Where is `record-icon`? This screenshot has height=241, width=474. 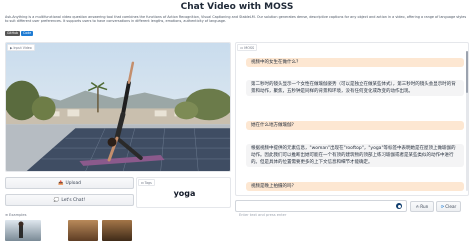
record-icon is located at coordinates (399, 206).